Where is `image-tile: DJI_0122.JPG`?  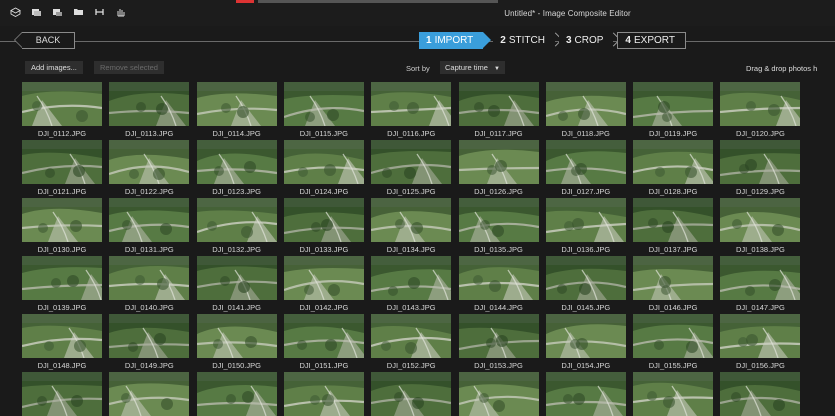 image-tile: DJI_0122.JPG is located at coordinates (149, 168).